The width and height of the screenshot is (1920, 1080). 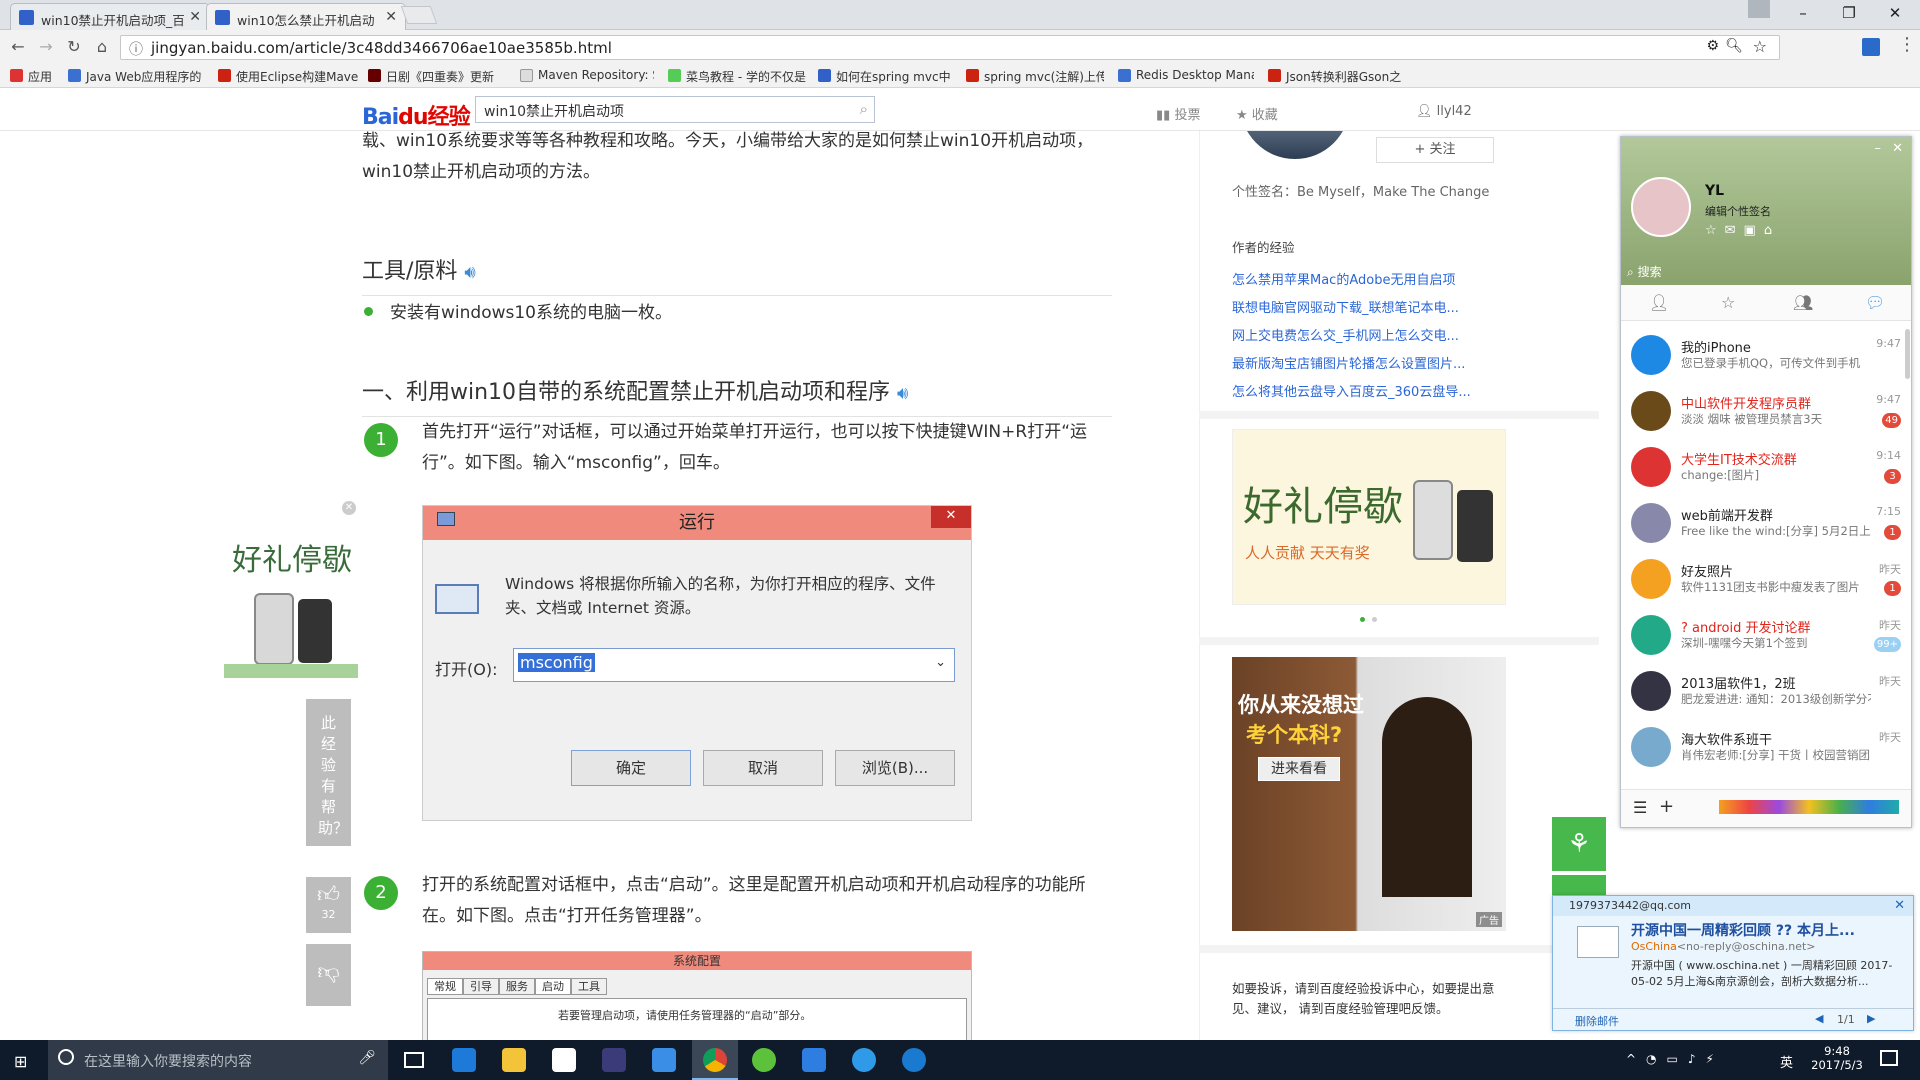 I want to click on user-link: 👤︎ llyl42, so click(x=1444, y=111).